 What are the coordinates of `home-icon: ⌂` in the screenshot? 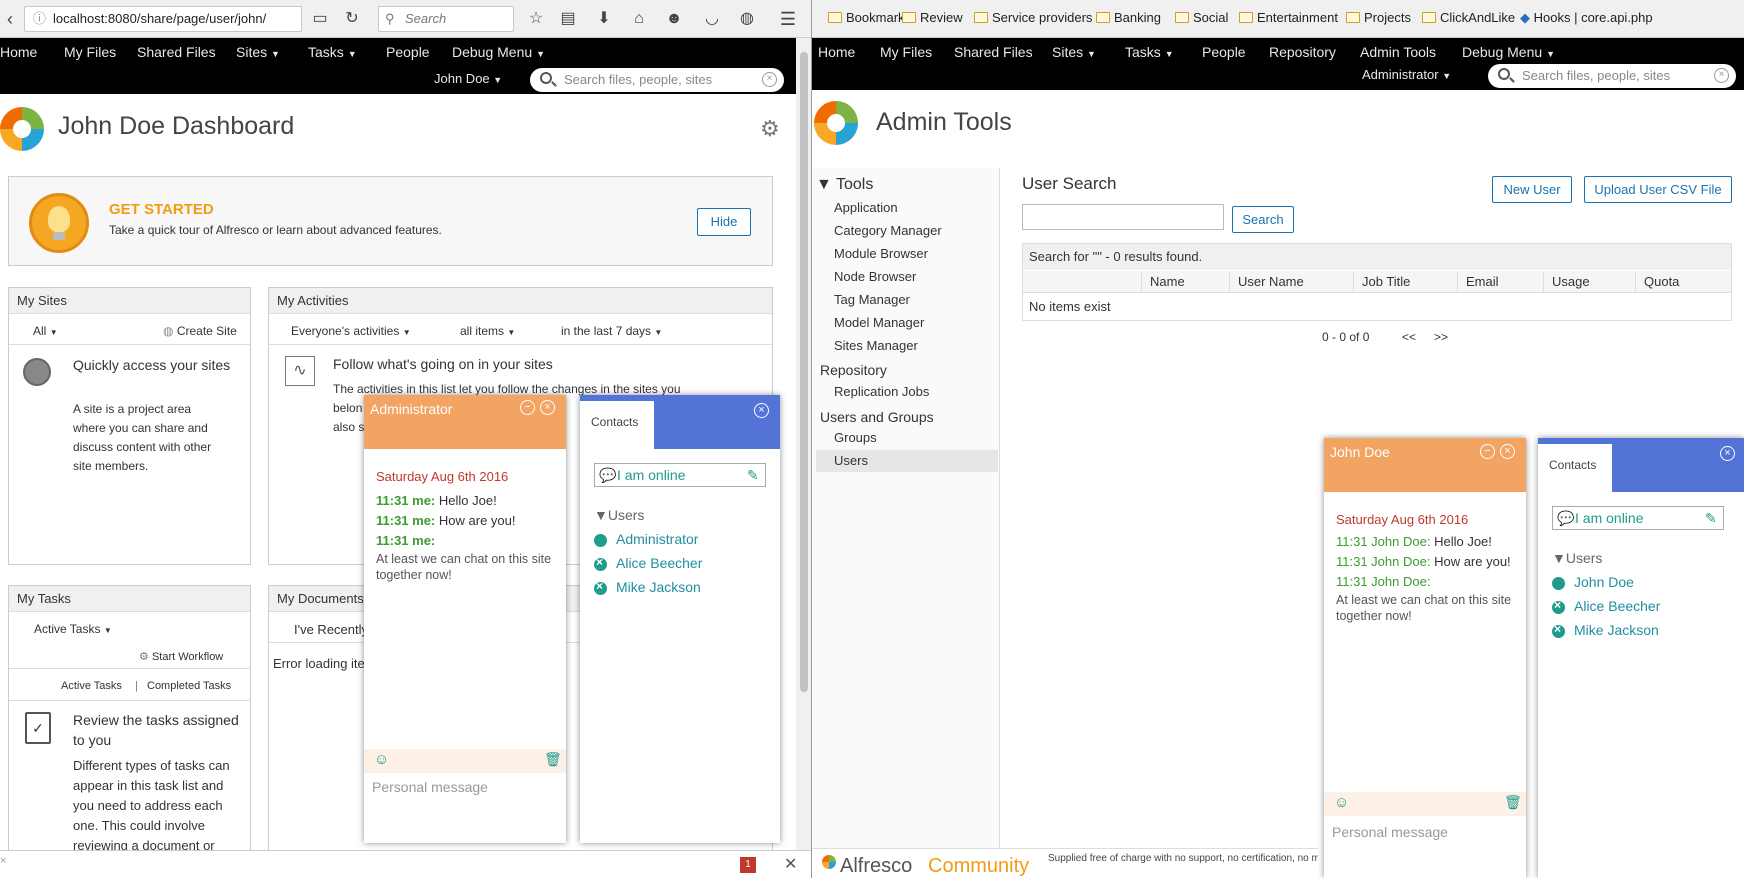 It's located at (639, 19).